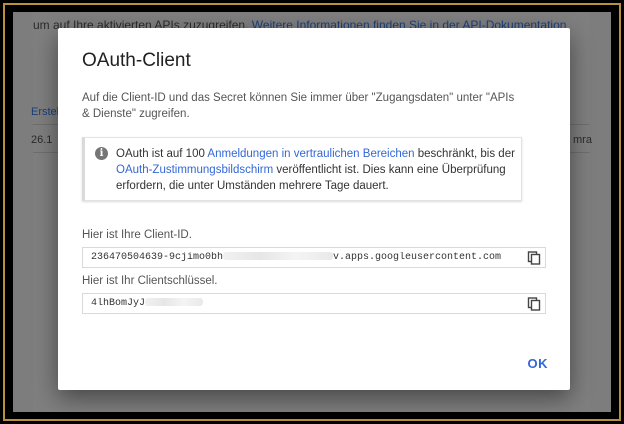  What do you see at coordinates (42, 140) in the screenshot?
I see `background-row-number: 26.1` at bounding box center [42, 140].